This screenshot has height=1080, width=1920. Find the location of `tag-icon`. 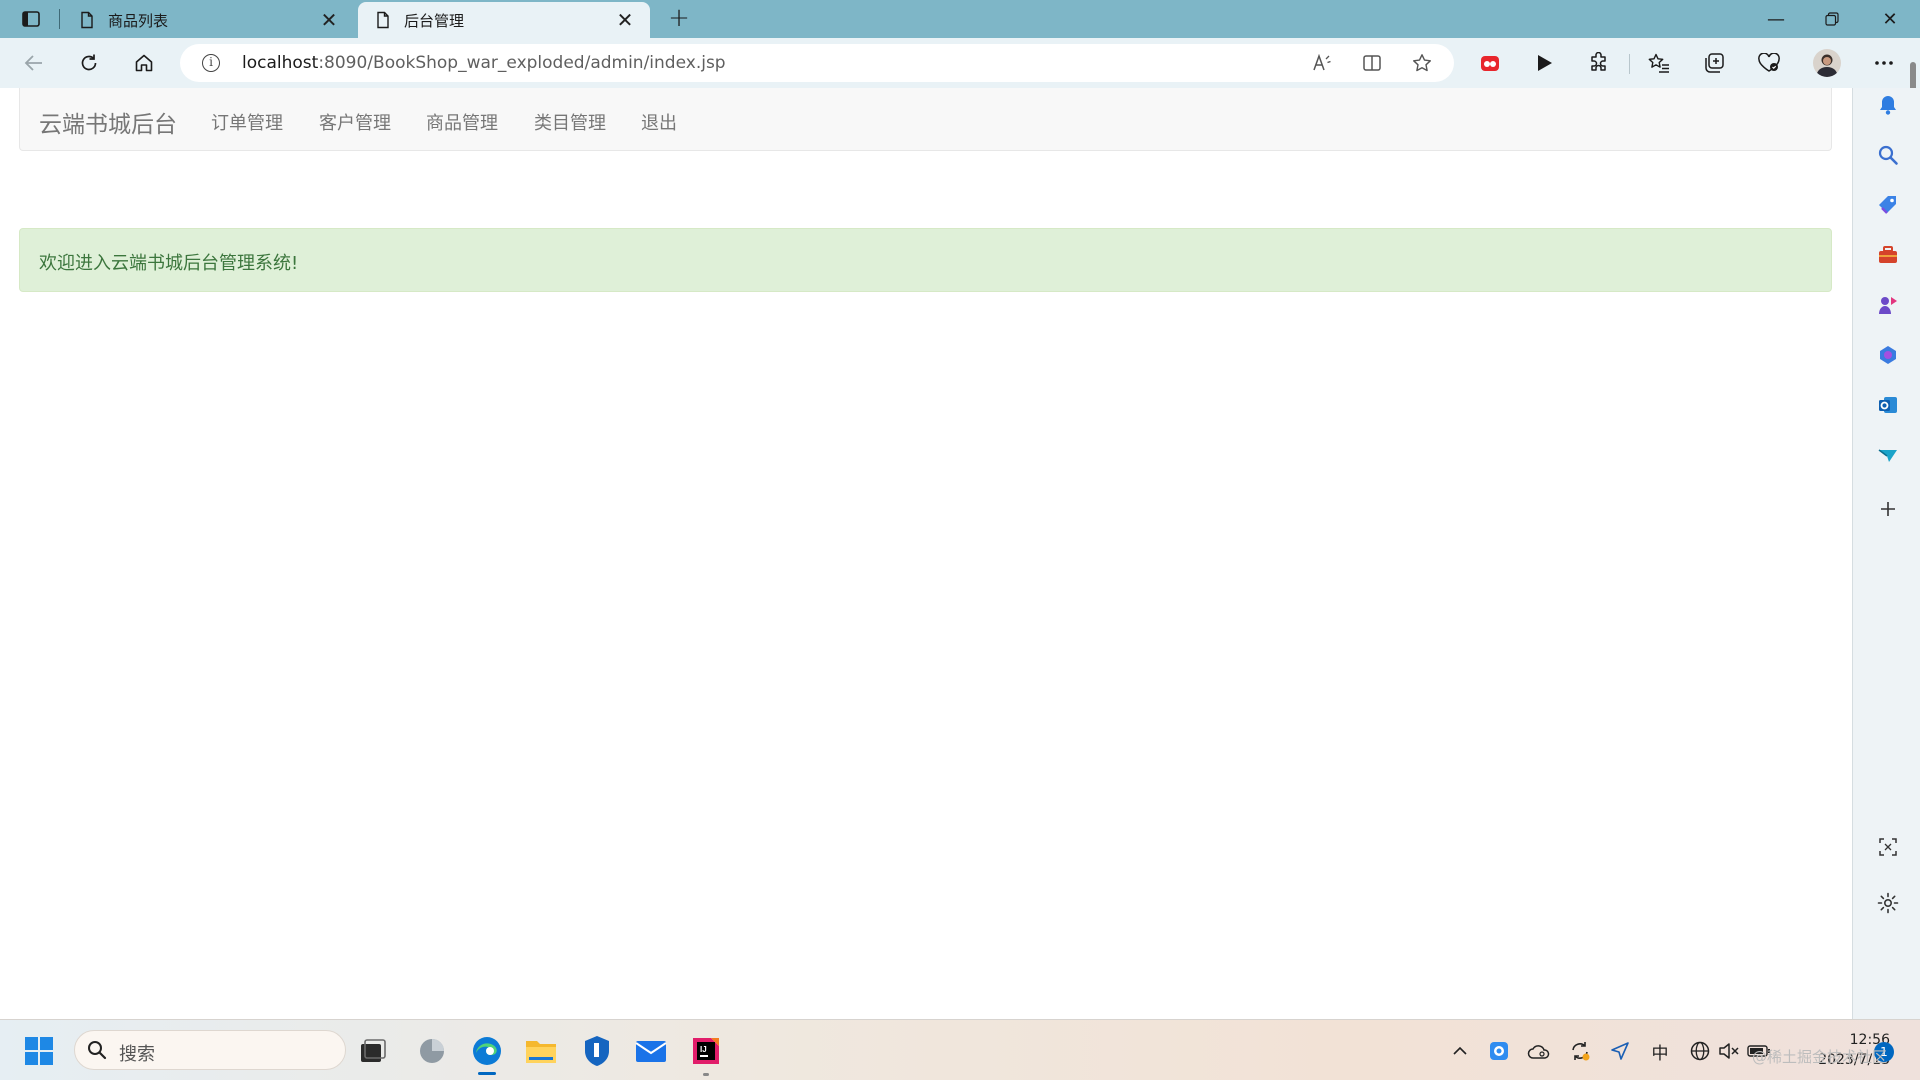

tag-icon is located at coordinates (1888, 205).